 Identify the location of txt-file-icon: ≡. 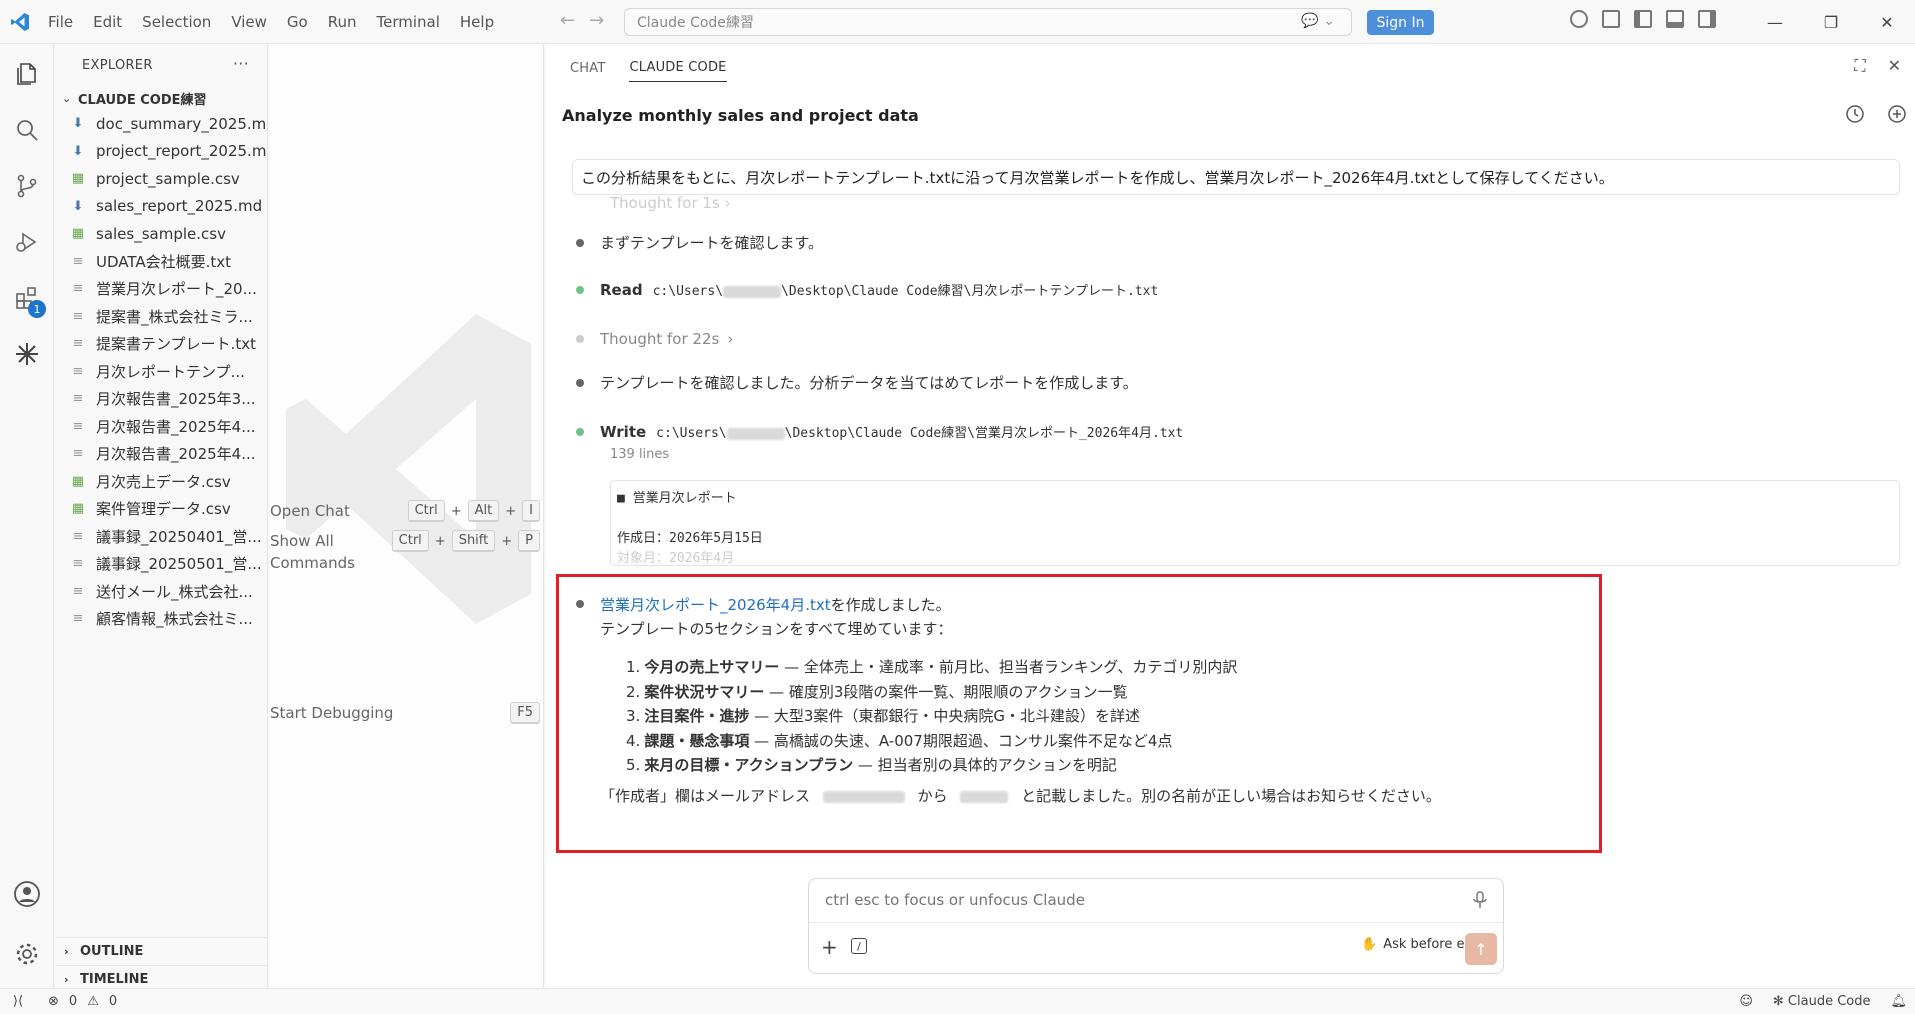
(78, 371).